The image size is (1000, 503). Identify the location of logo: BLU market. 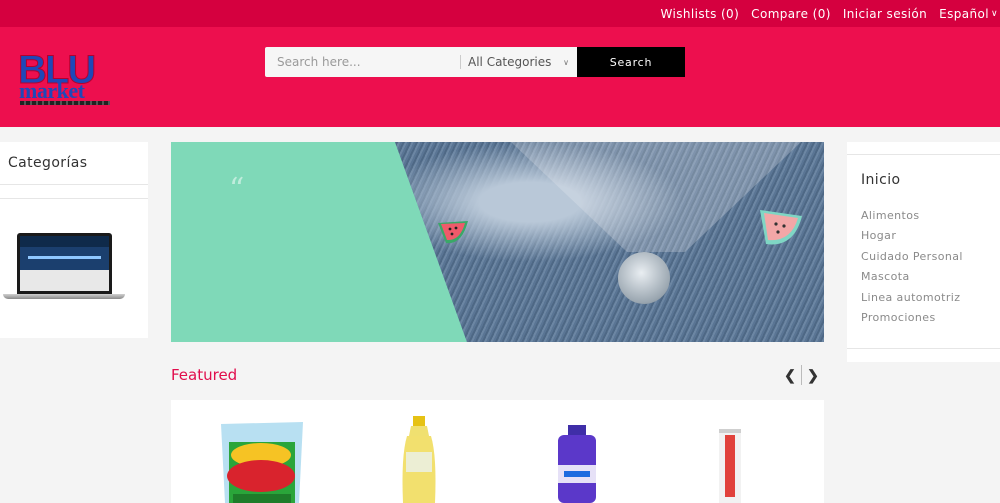
(65, 78).